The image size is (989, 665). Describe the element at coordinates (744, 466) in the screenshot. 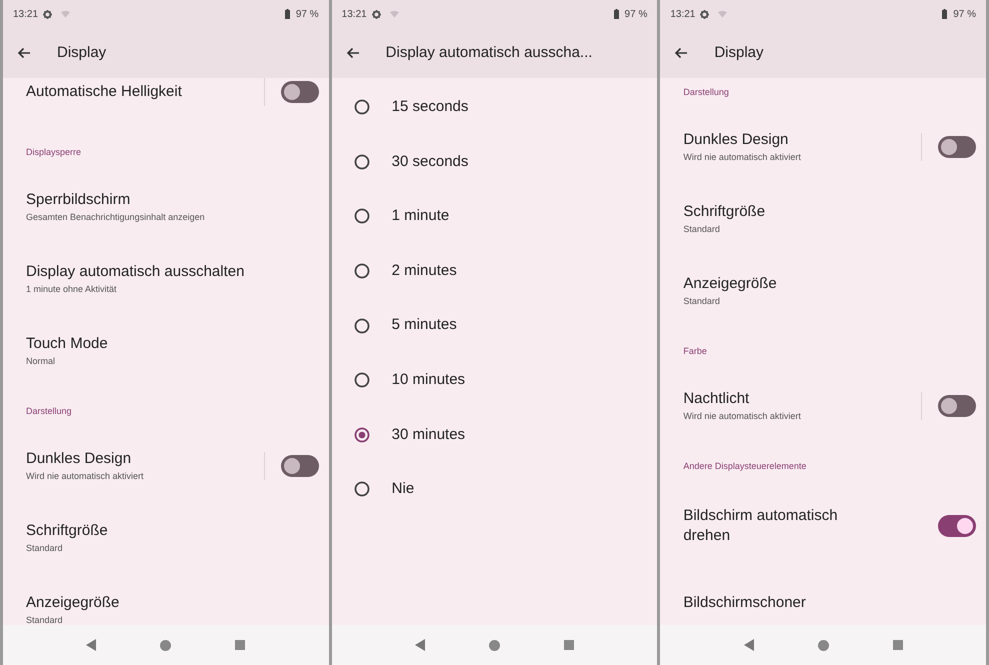

I see `section-header: Andere Displaysteuerelemente` at that location.